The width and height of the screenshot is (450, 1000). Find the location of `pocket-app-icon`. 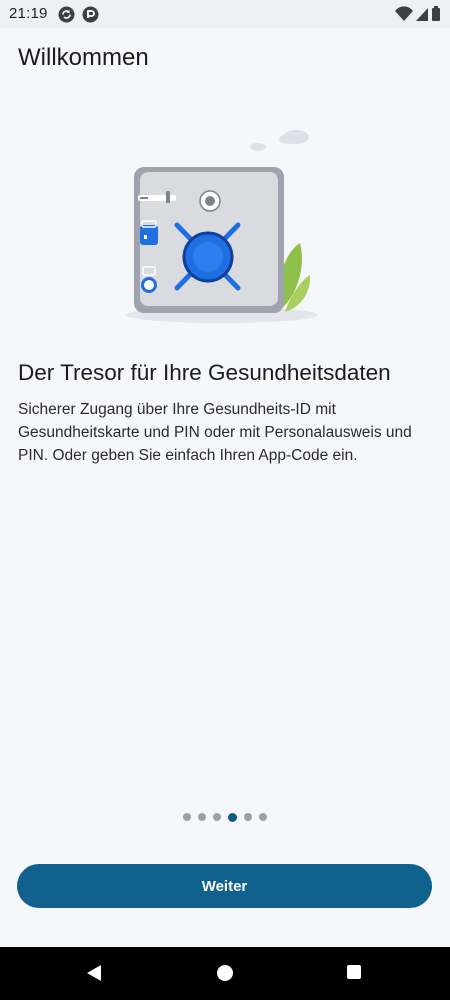

pocket-app-icon is located at coordinates (90, 16).